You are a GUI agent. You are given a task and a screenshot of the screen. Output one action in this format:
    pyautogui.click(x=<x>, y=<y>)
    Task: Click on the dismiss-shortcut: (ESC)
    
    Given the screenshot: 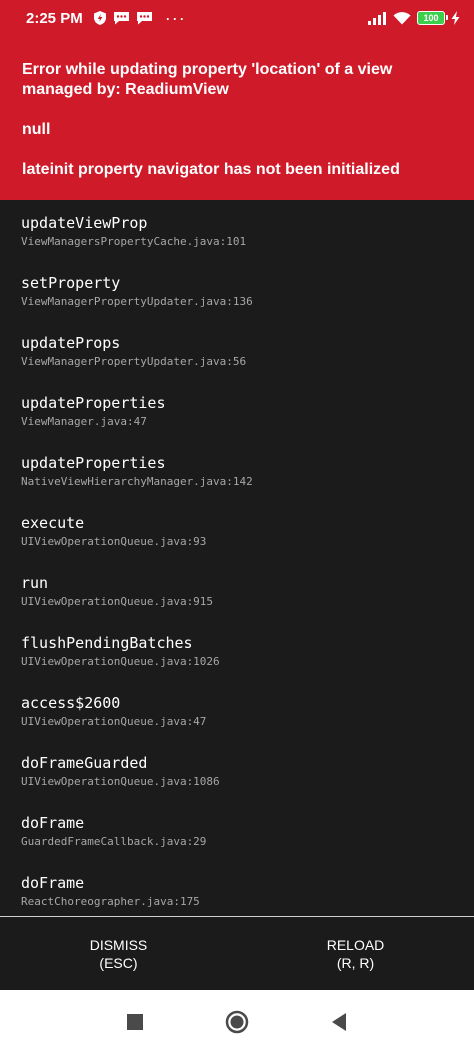 What is the action you would take?
    pyautogui.click(x=118, y=962)
    